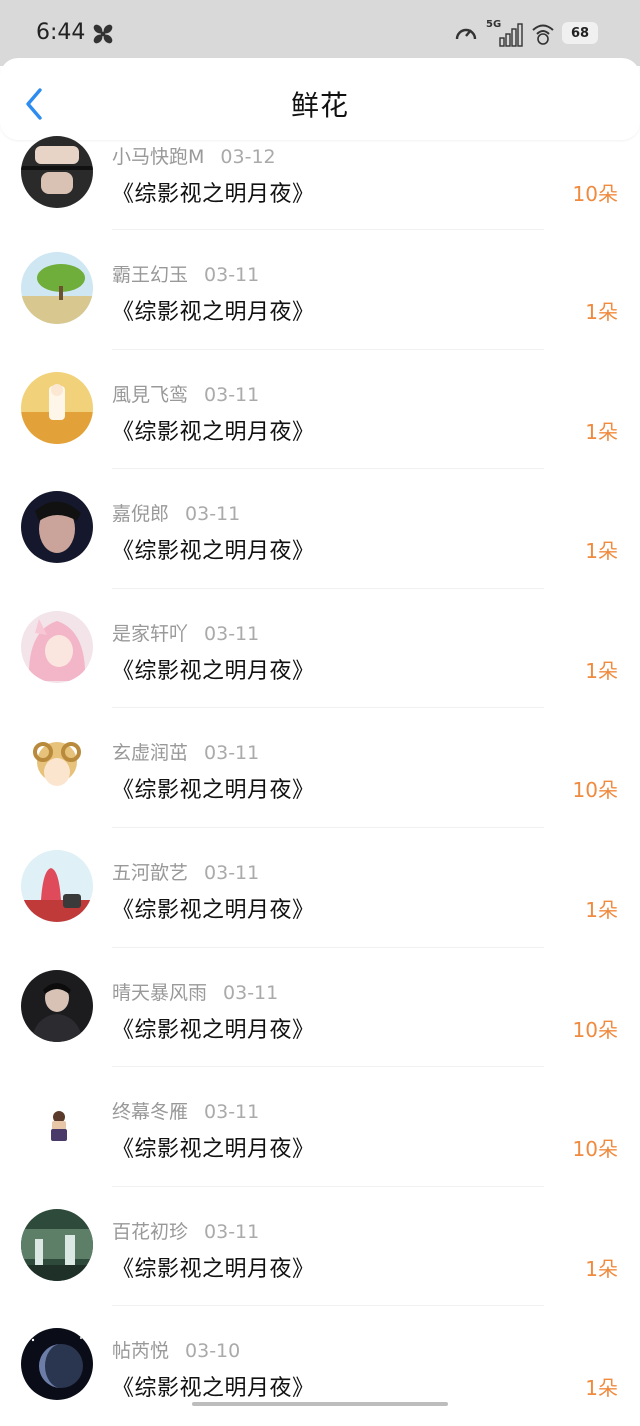 The width and height of the screenshot is (640, 1426). I want to click on navigation-header: 鲜花, so click(320, 99).